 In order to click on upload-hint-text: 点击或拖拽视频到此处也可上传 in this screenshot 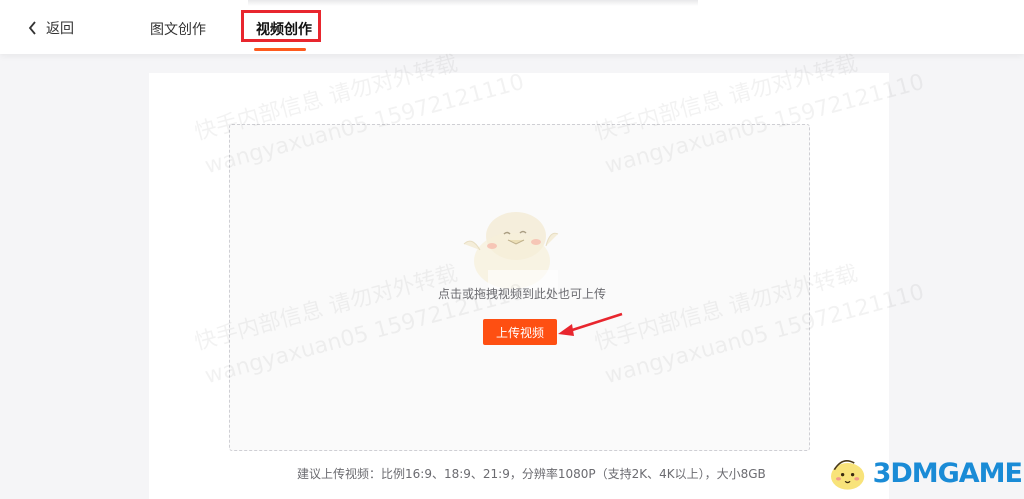, I will do `click(521, 294)`.